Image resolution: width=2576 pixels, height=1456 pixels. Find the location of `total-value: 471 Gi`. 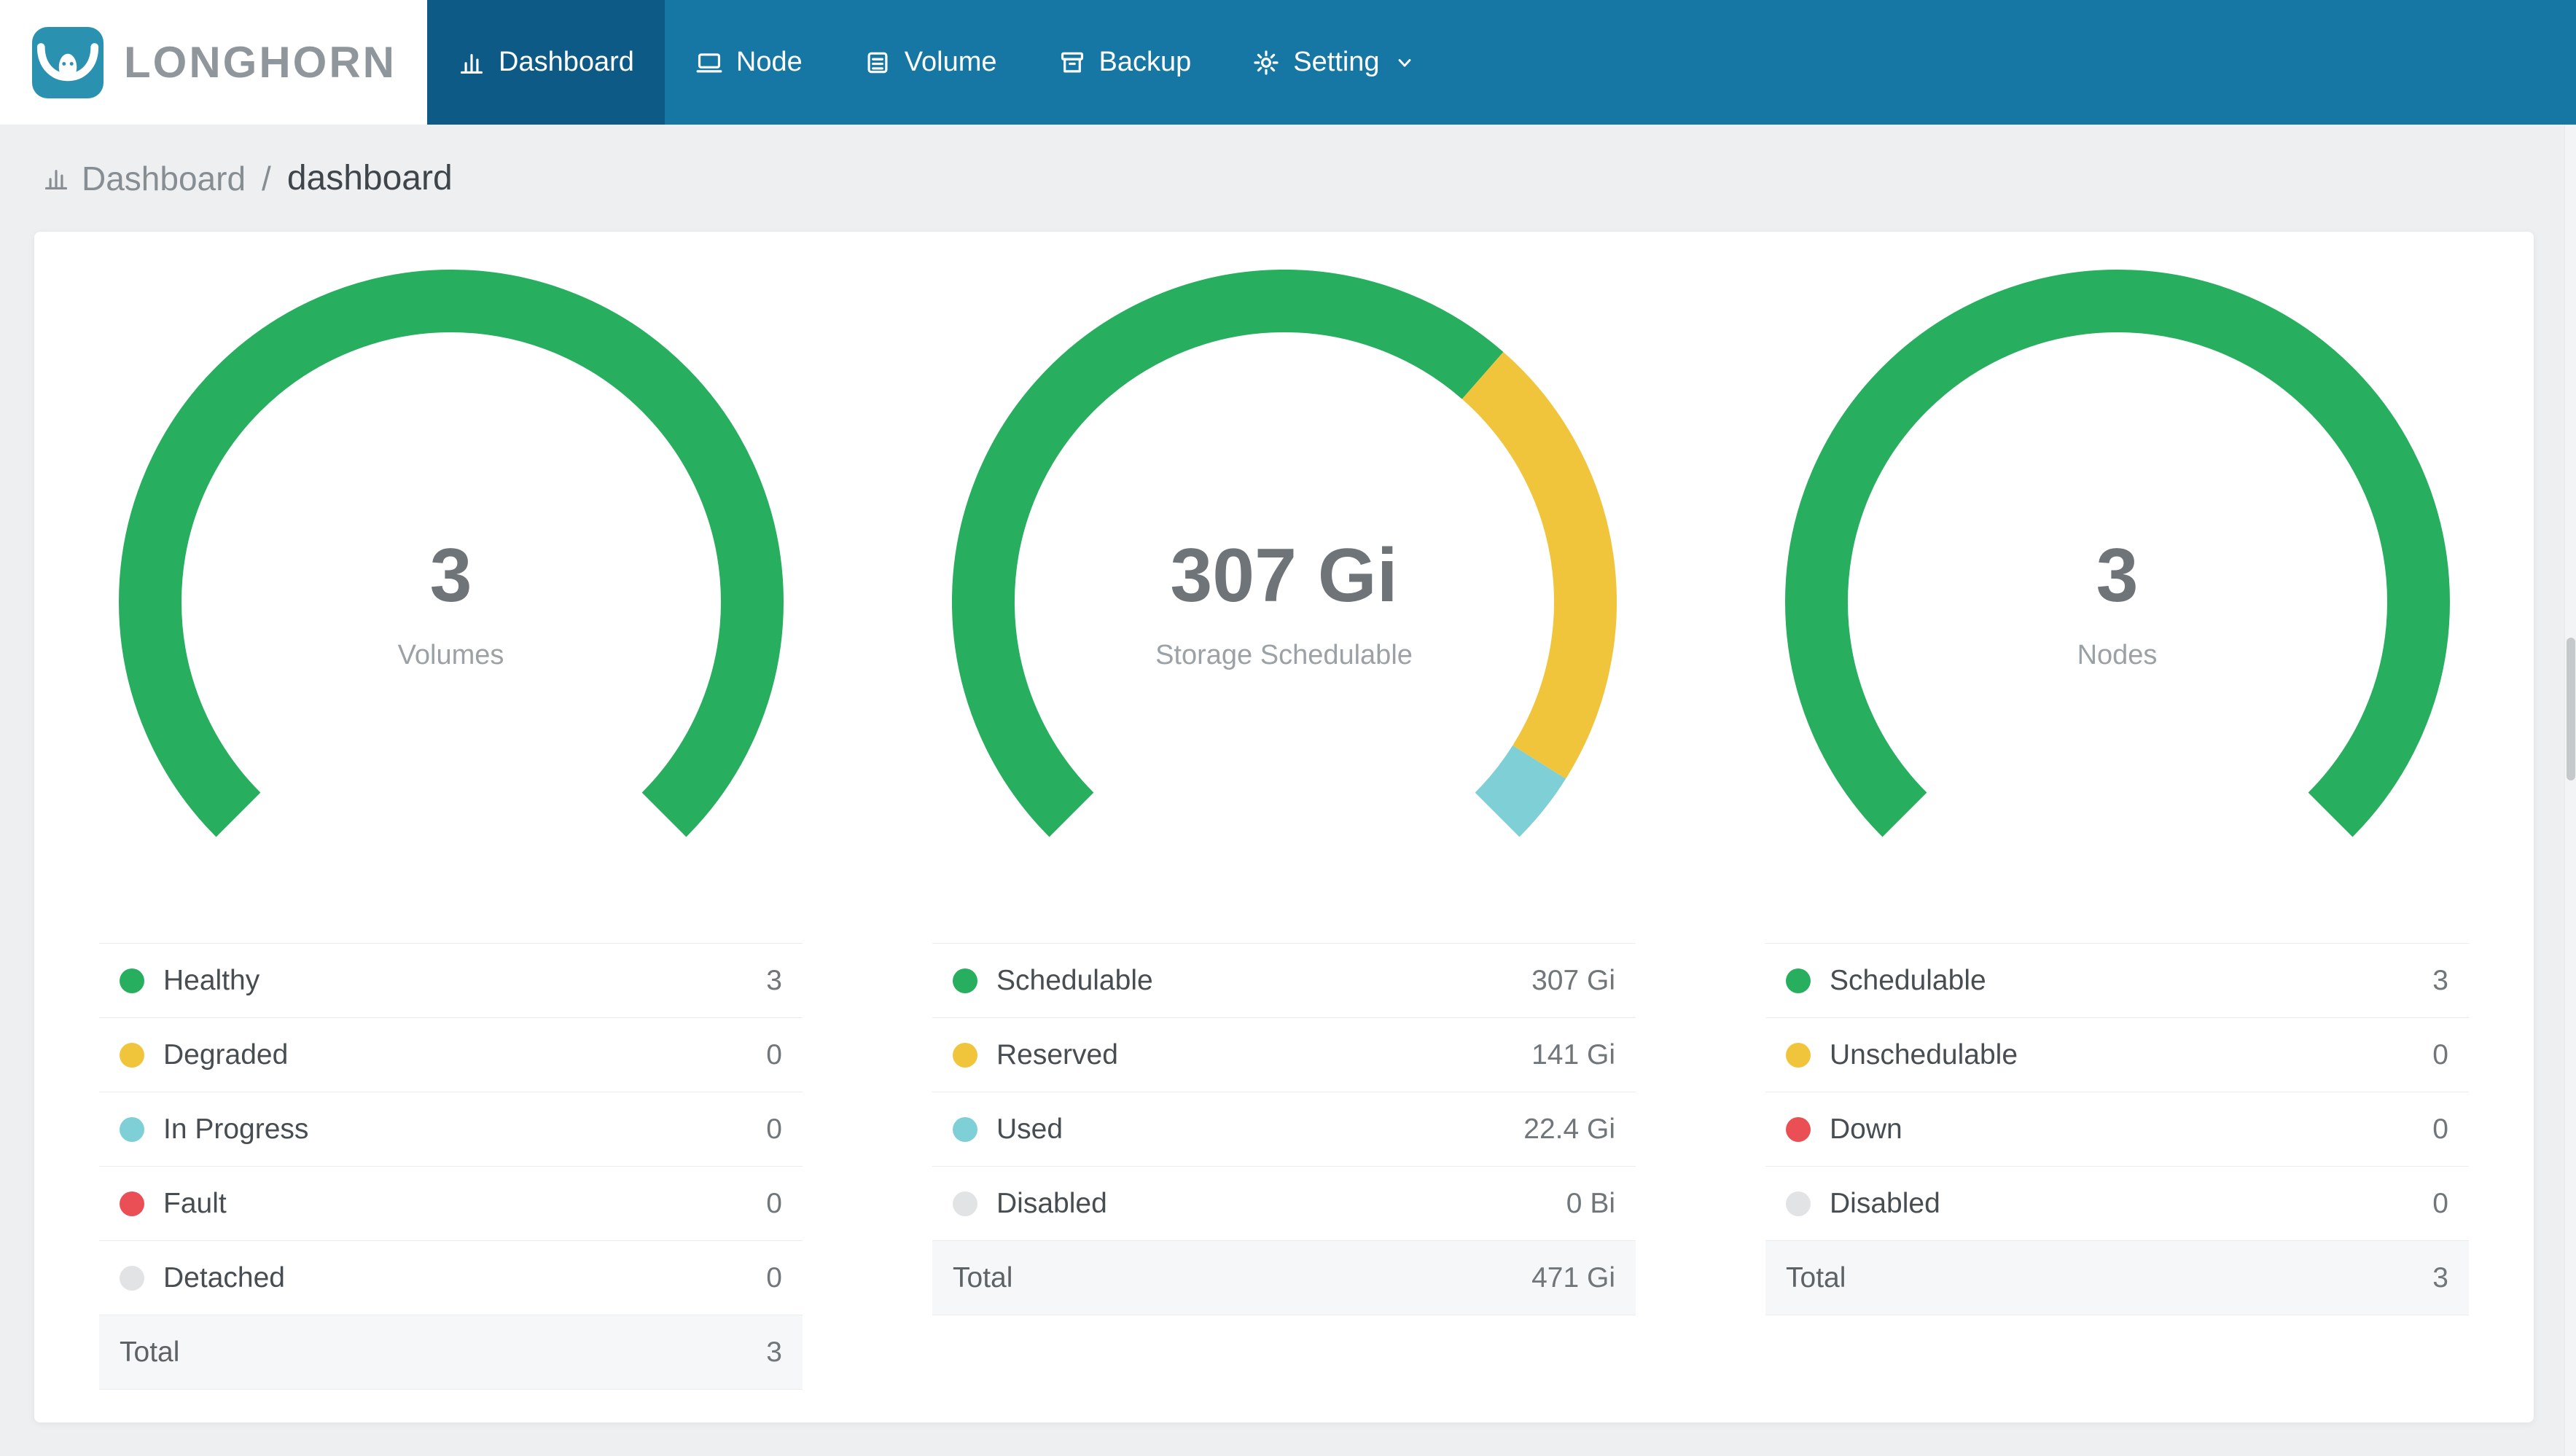

total-value: 471 Gi is located at coordinates (1573, 1277).